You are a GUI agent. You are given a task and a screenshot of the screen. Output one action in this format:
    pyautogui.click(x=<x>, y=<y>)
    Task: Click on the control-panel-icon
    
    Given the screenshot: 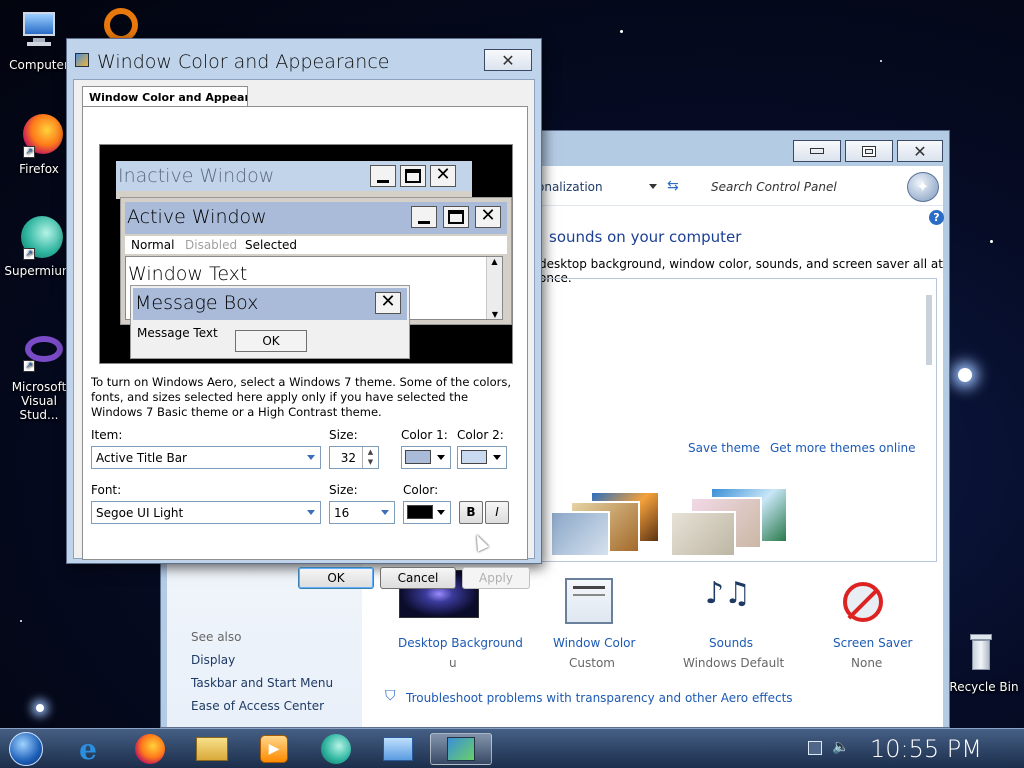 What is the action you would take?
    pyautogui.click(x=398, y=749)
    